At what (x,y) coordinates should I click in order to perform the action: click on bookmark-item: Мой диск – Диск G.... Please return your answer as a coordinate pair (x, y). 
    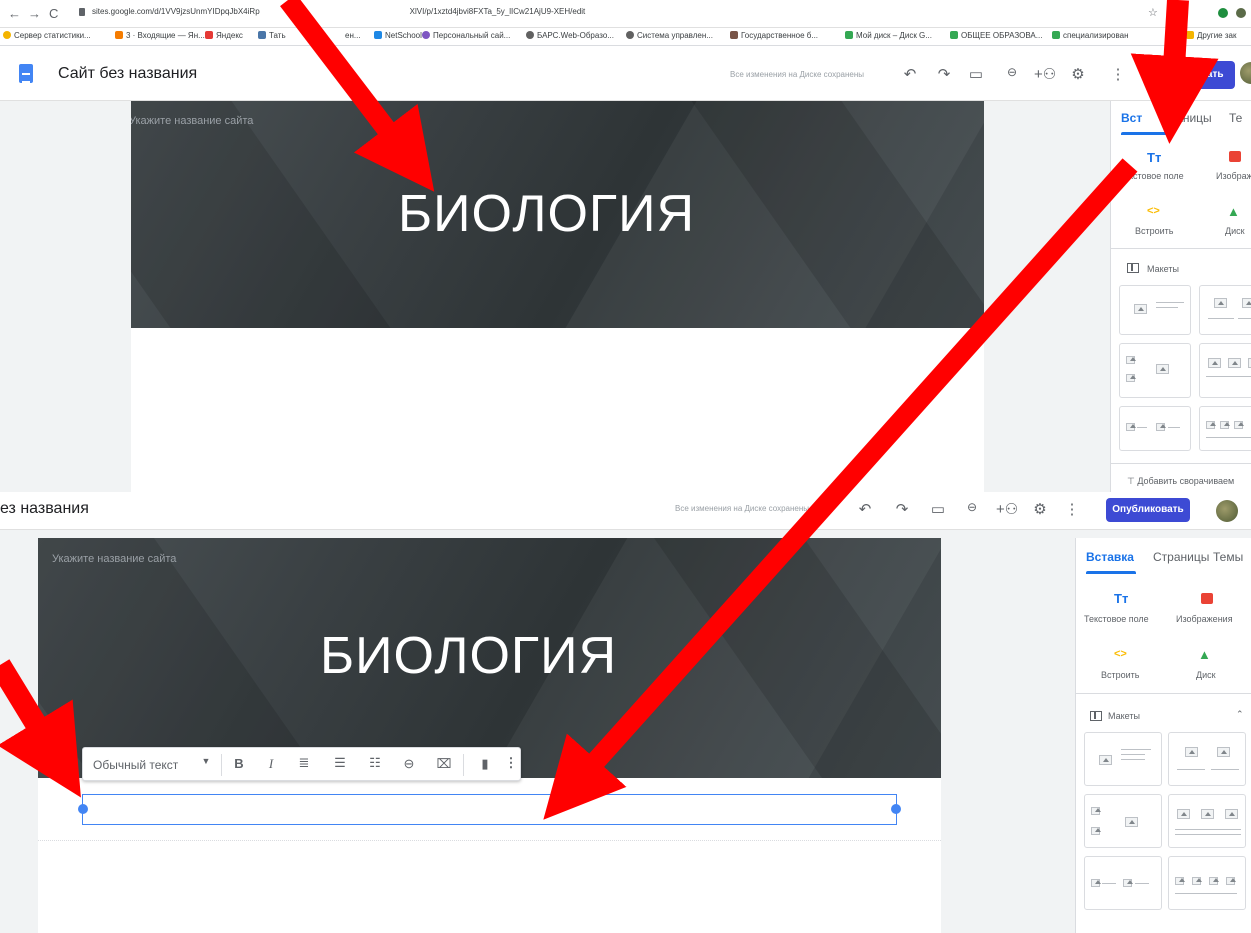
    Looking at the image, I should click on (888, 35).